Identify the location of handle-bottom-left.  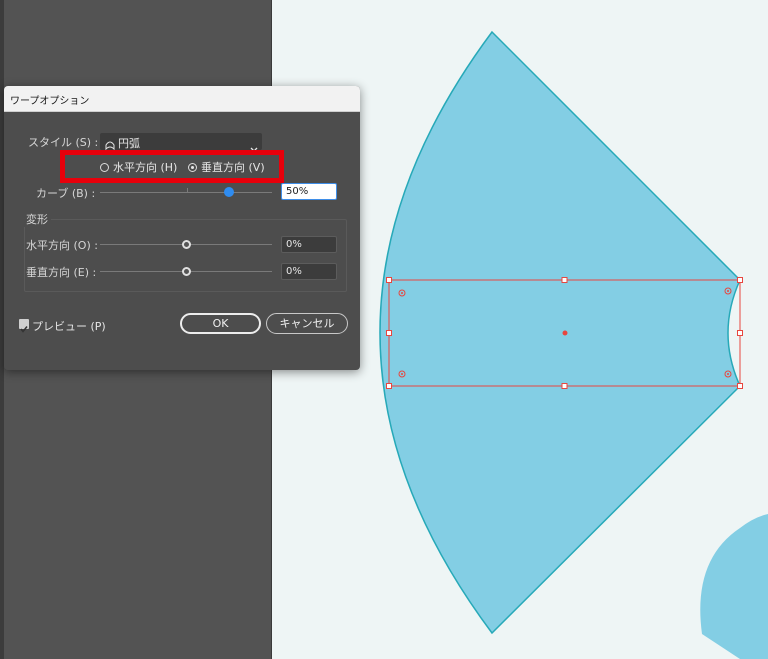
(389, 386).